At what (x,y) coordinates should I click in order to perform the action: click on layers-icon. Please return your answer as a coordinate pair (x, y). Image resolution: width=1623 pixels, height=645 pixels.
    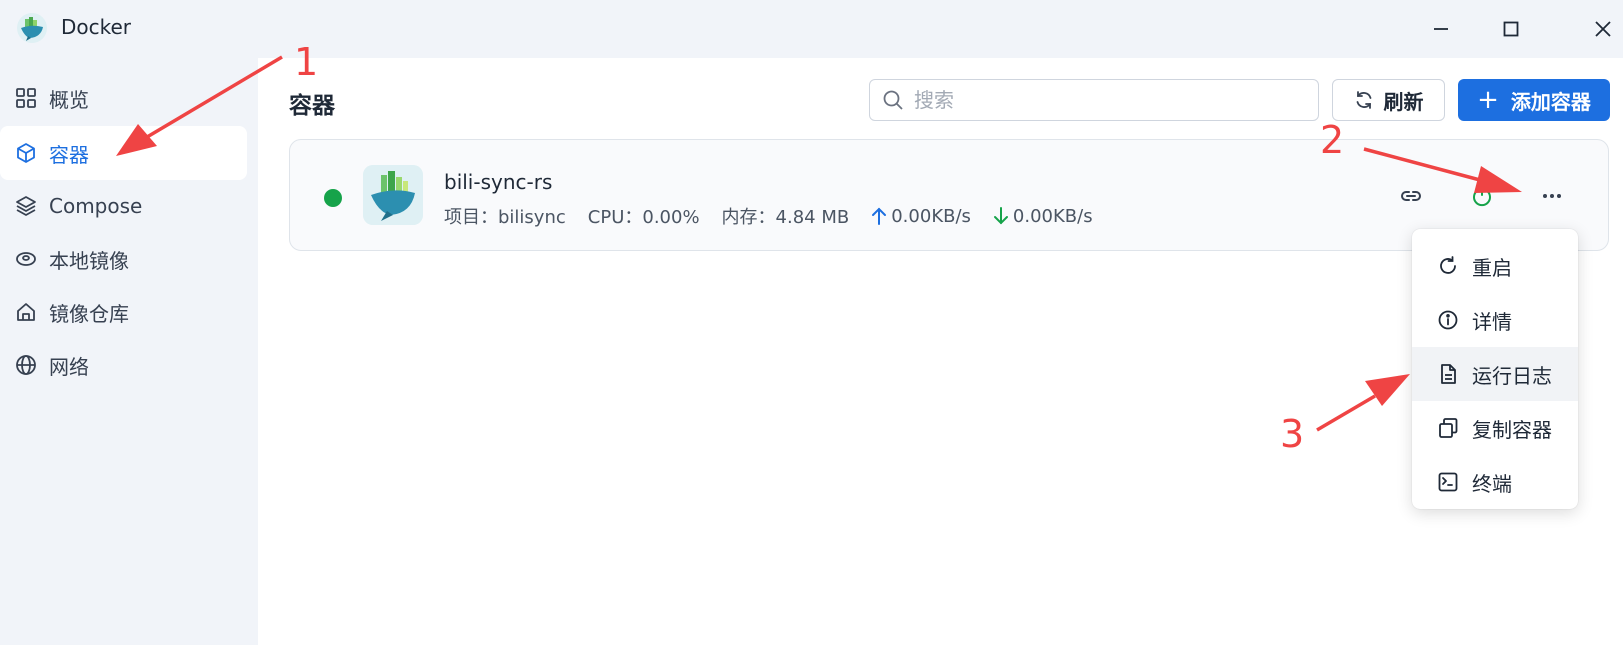
    Looking at the image, I should click on (26, 206).